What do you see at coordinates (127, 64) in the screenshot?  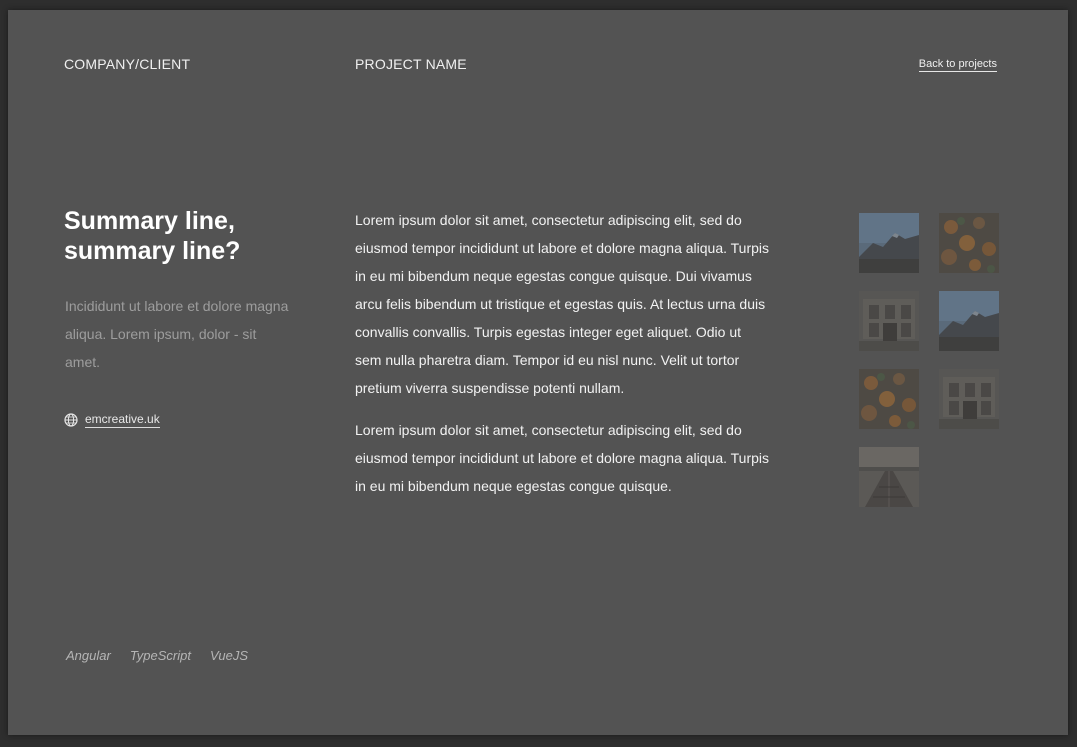 I see `company-label: COMPANY/CLIENT` at bounding box center [127, 64].